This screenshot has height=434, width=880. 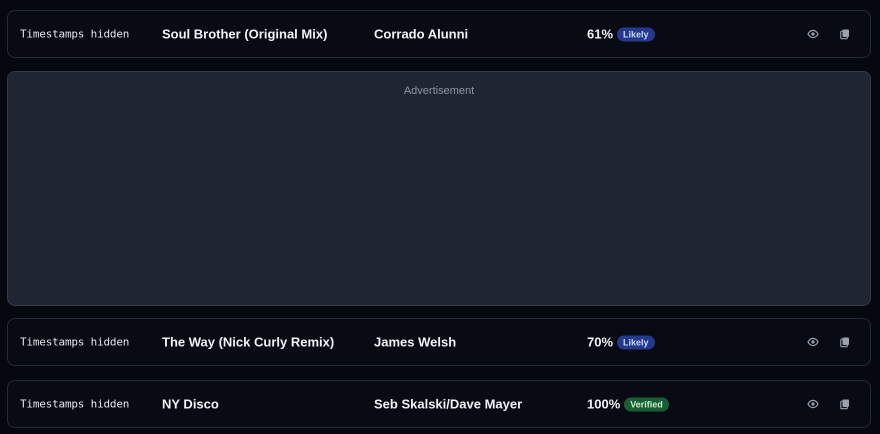 I want to click on confidence-group: 100% Verified, so click(x=628, y=404).